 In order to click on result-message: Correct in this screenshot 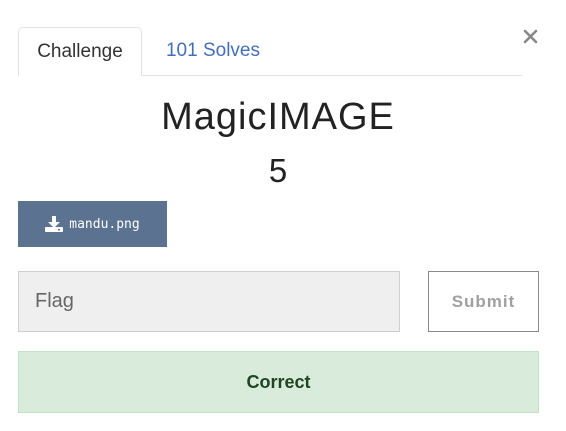, I will do `click(278, 382)`.